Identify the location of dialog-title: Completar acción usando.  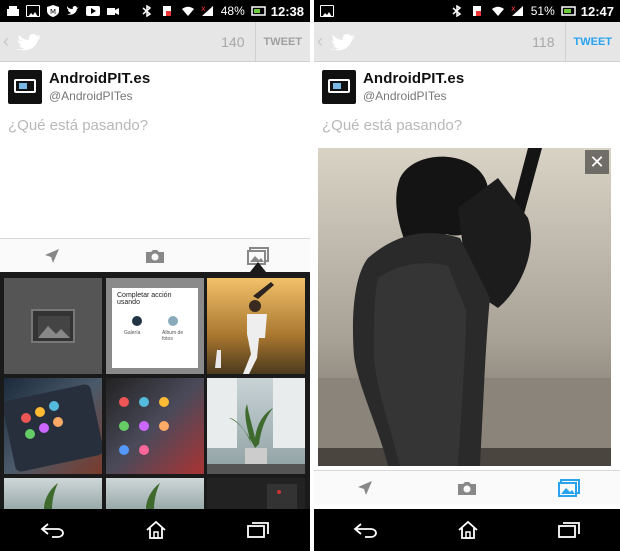
(144, 299).